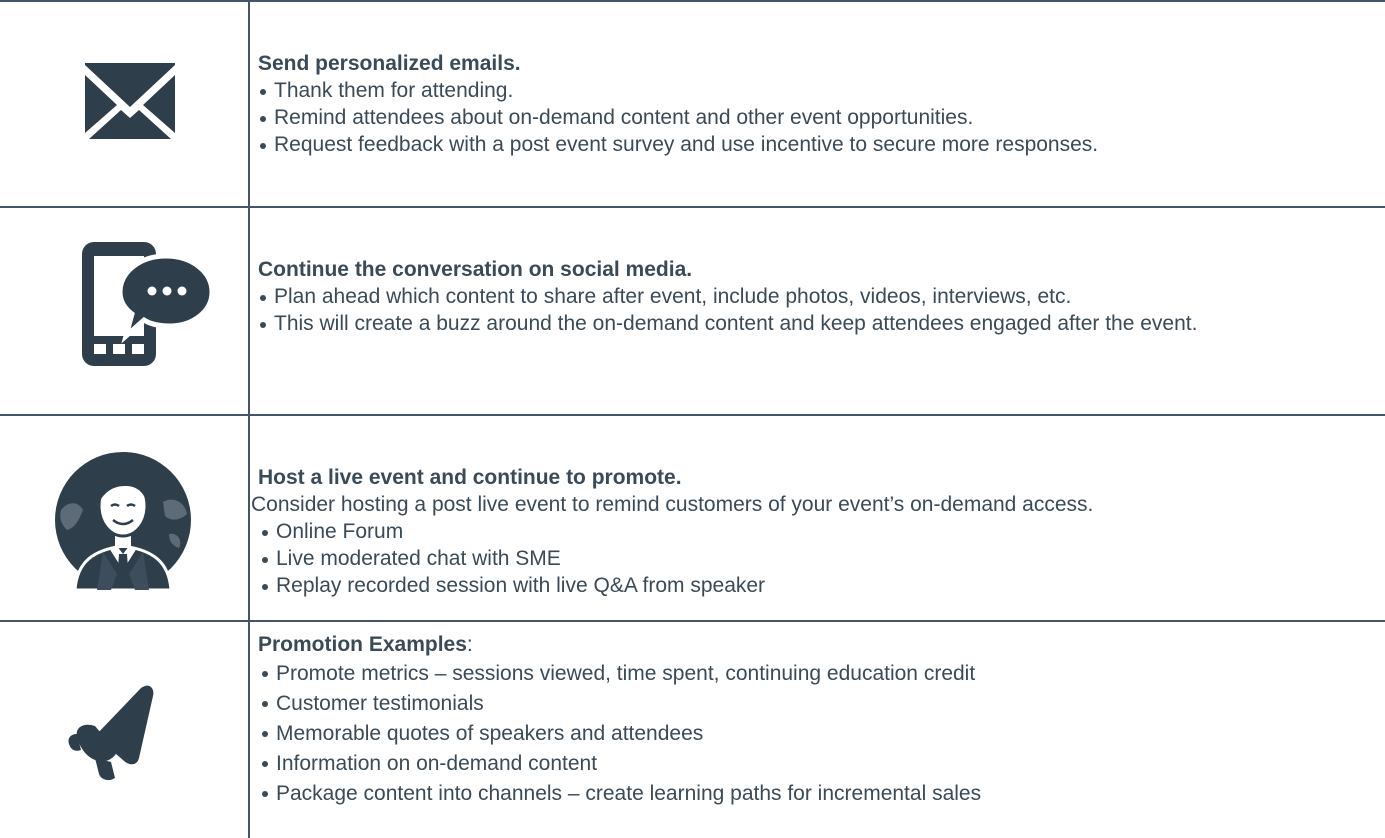  Describe the element at coordinates (148, 304) in the screenshot. I see `mobile-chat-icon` at that location.